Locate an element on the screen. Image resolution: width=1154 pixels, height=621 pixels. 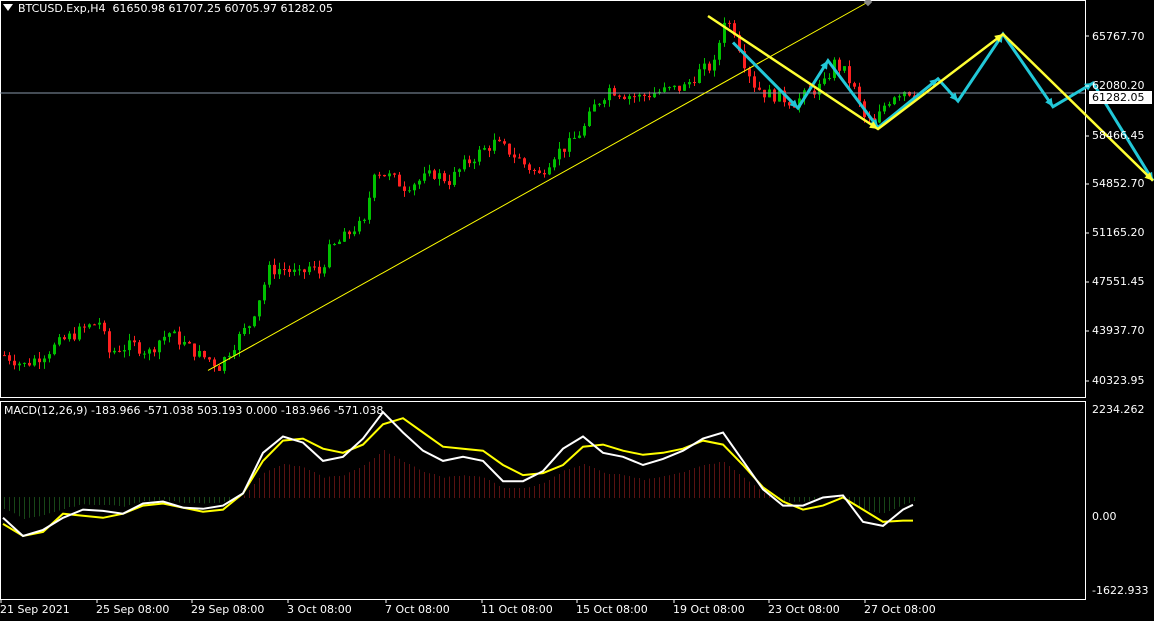
time-axis-label: 21 Sep 2021 is located at coordinates (35, 609).